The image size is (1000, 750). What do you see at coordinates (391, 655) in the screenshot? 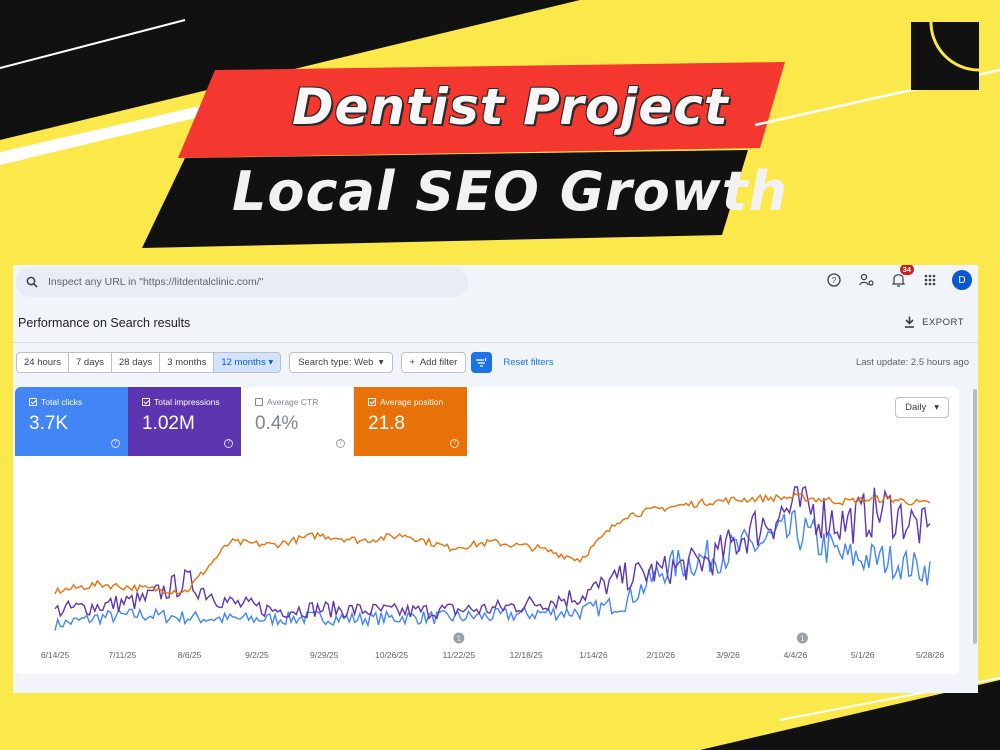
I see `x-tick-label: 10/26/25` at bounding box center [391, 655].